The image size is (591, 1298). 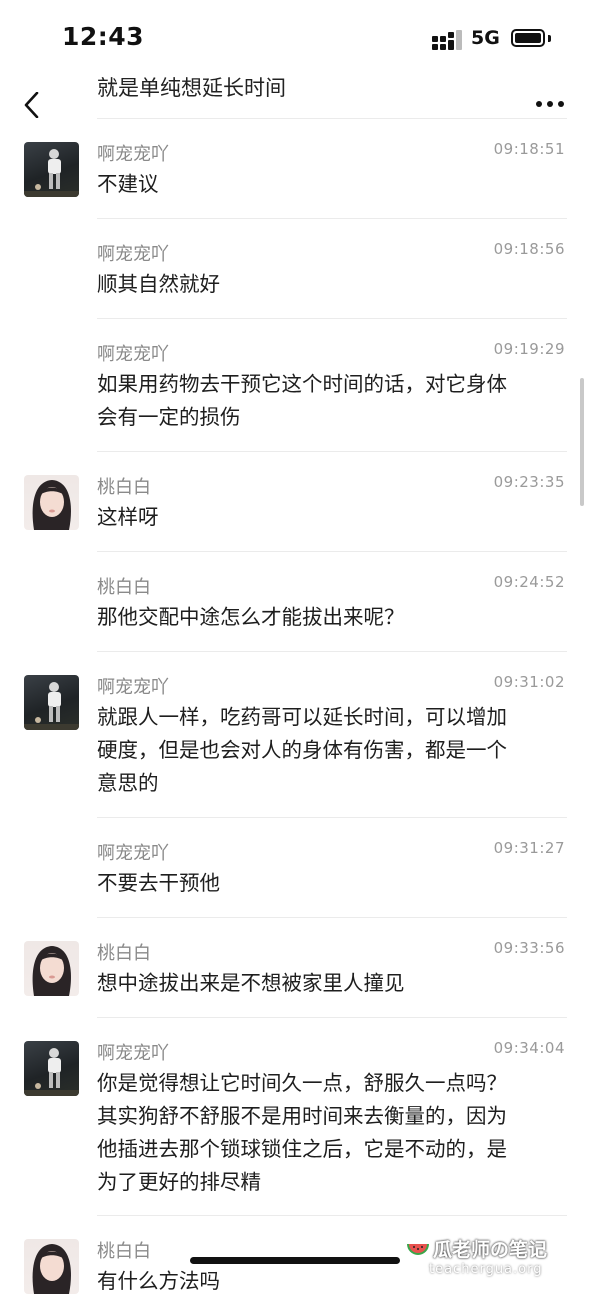 I want to click on message-time: 09:34:04, so click(x=529, y=1048).